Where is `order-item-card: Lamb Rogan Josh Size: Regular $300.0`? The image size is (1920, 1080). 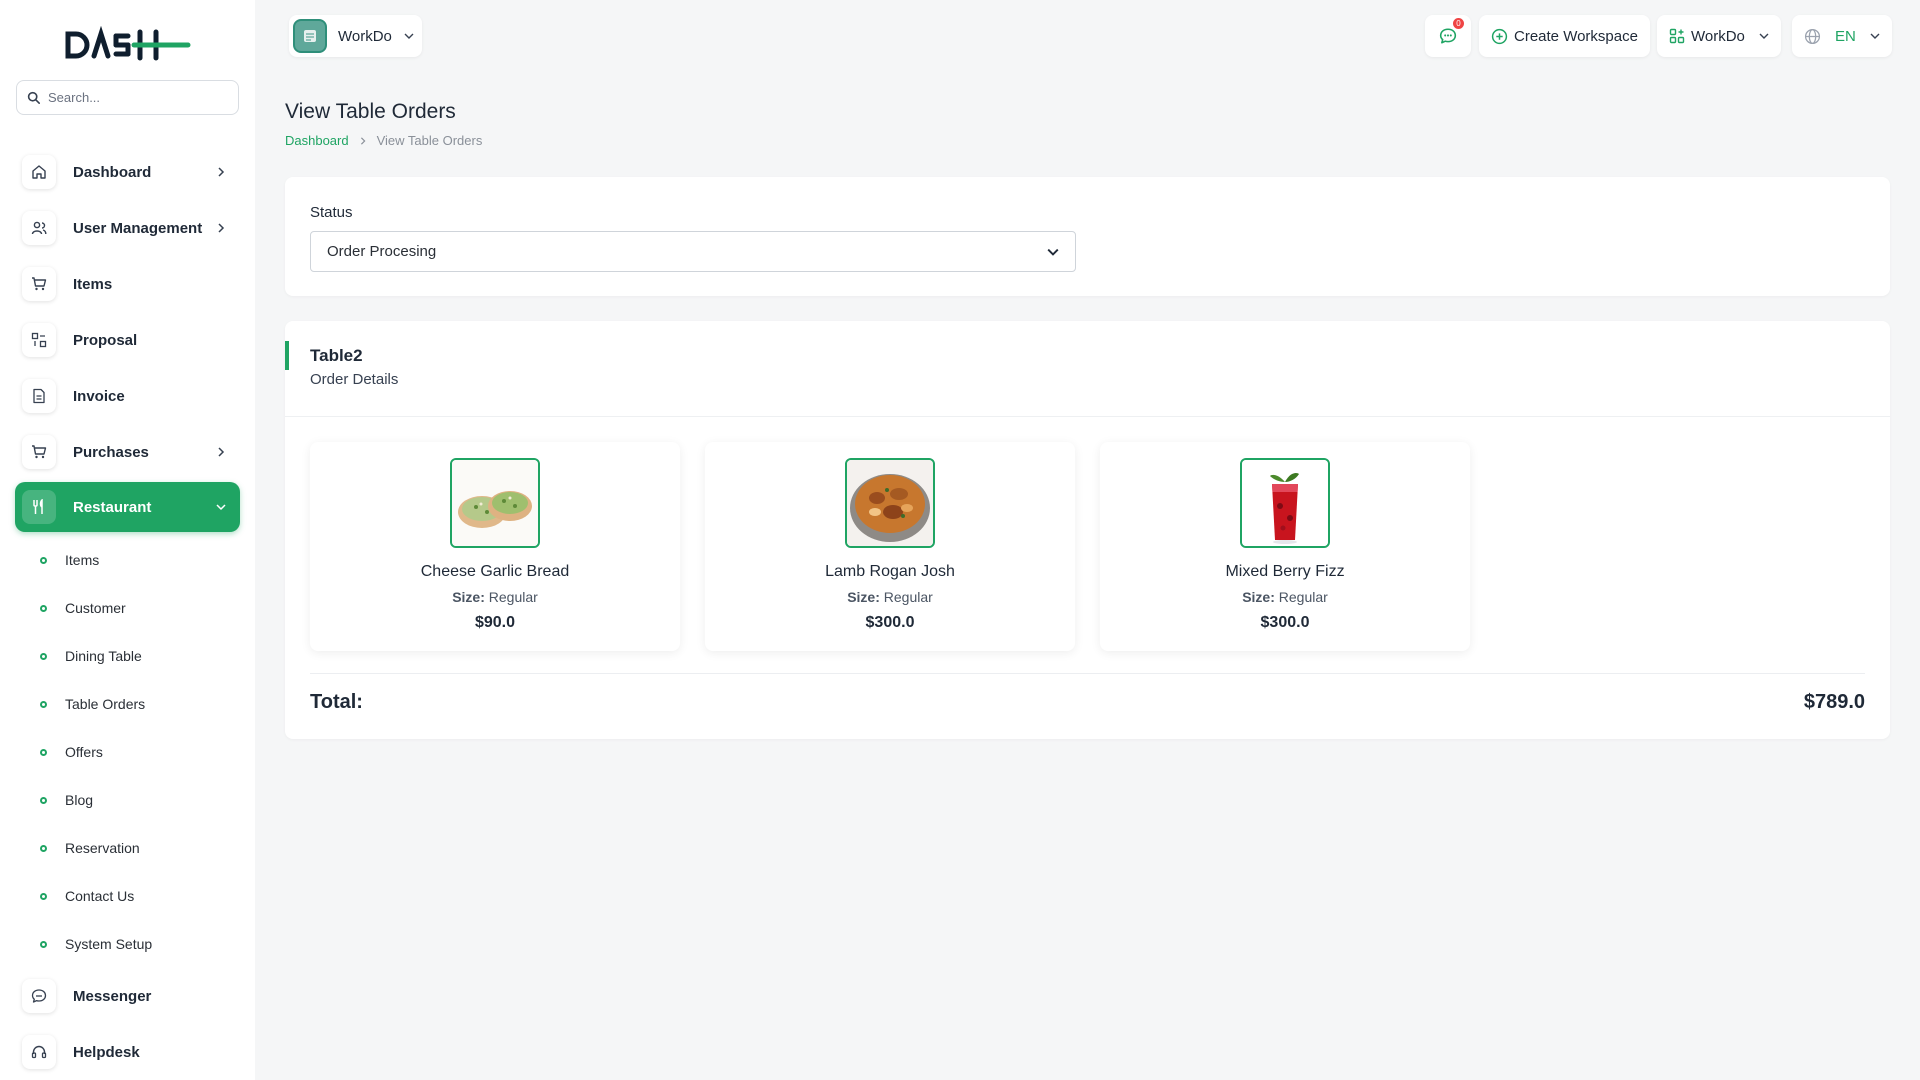
order-item-card: Lamb Rogan Josh Size: Regular $300.0 is located at coordinates (890, 546).